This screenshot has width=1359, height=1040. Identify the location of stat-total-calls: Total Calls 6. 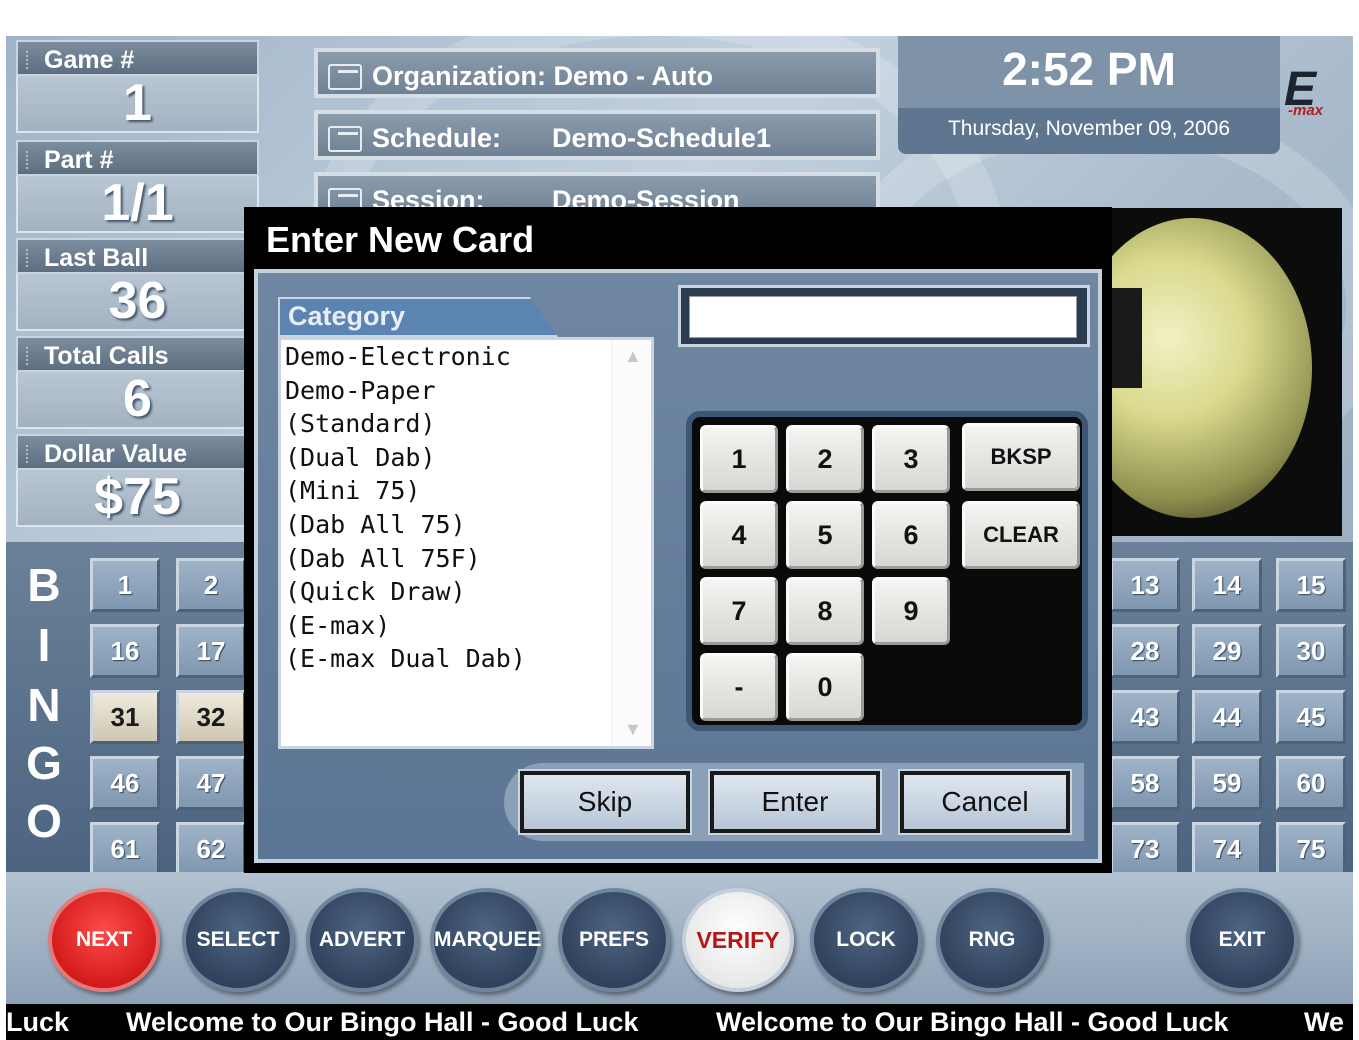
(137, 382).